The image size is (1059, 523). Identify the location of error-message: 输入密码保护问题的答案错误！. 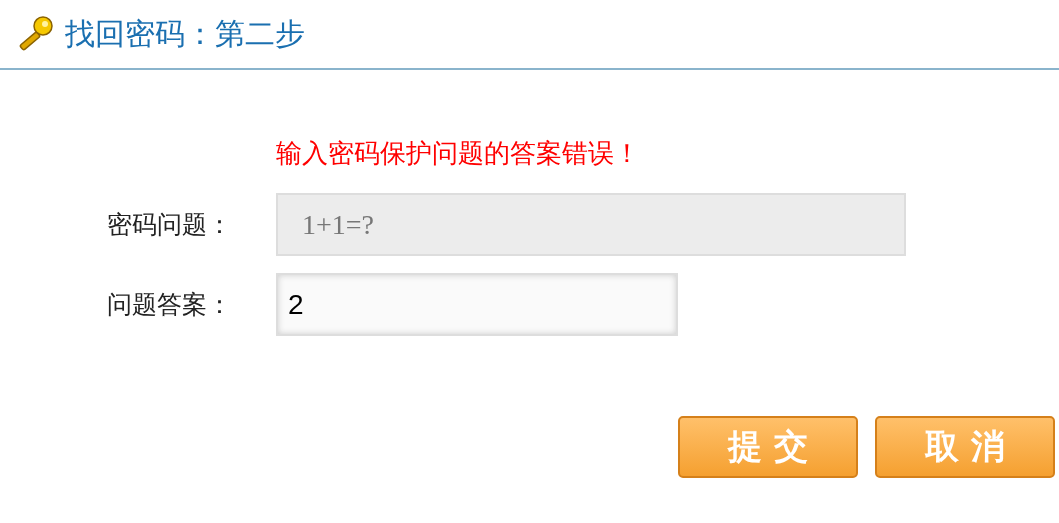
(458, 153).